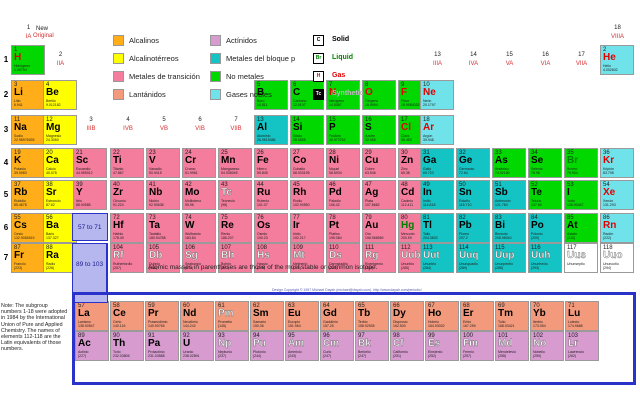 The height and width of the screenshot is (415, 640). What do you see at coordinates (235, 195) in the screenshot?
I see `element-tc: 43 Tc Tecnecio (98)` at bounding box center [235, 195].